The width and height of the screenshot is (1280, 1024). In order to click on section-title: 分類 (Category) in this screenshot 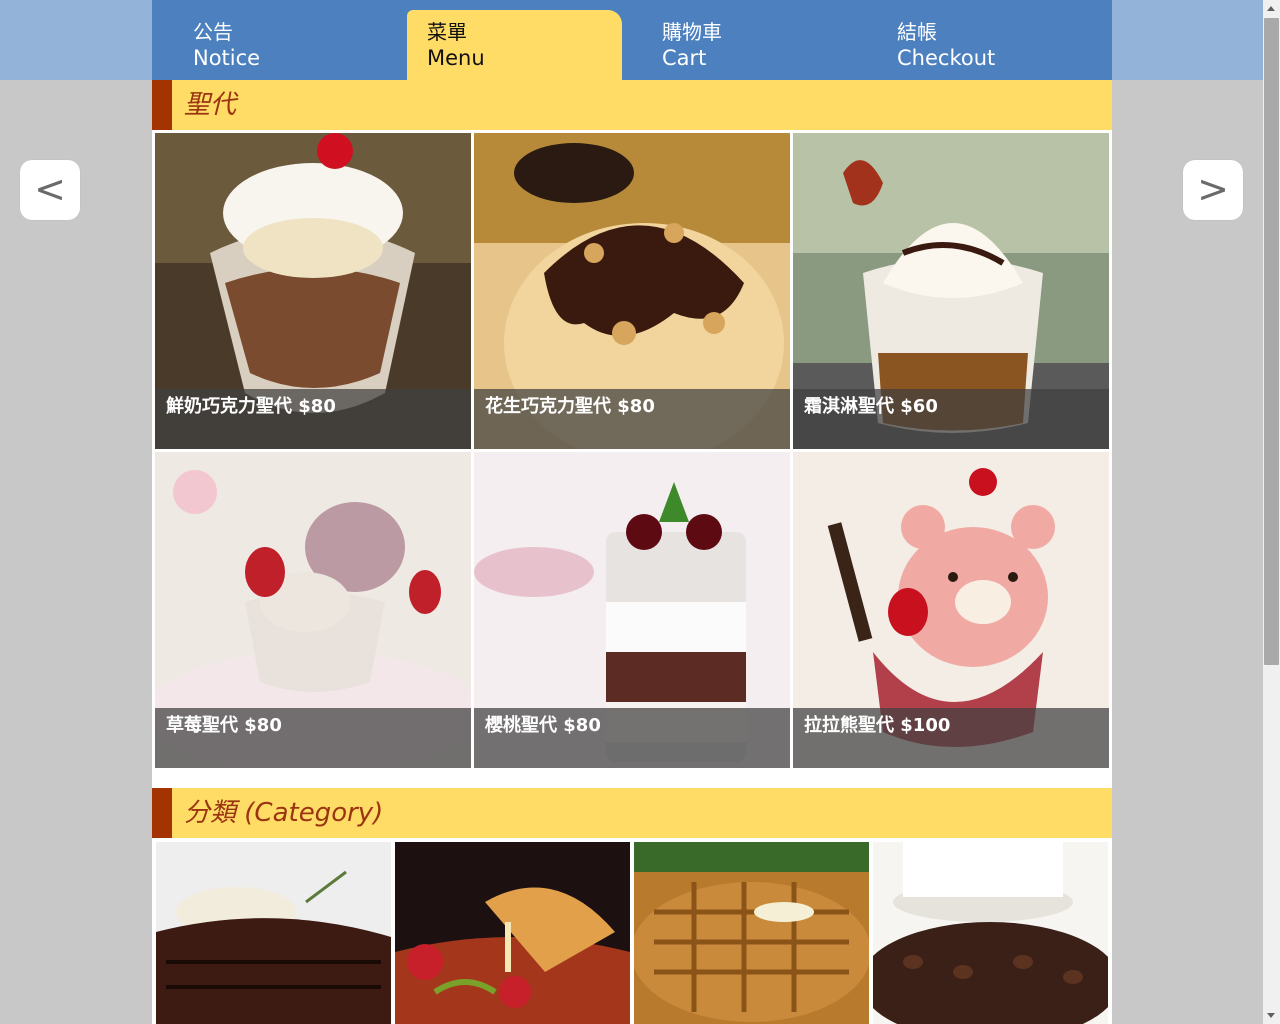, I will do `click(284, 813)`.